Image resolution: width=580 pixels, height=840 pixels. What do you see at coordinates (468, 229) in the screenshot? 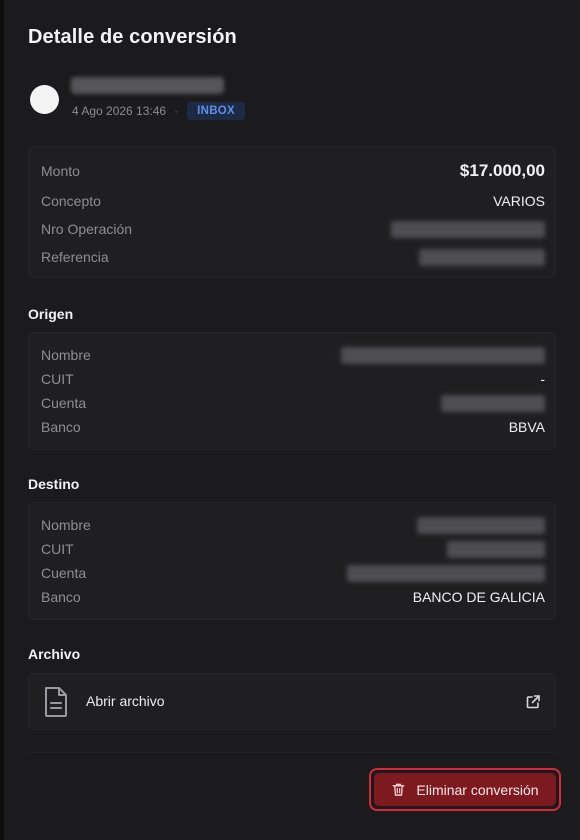
I see `nro-operacion-redacted` at bounding box center [468, 229].